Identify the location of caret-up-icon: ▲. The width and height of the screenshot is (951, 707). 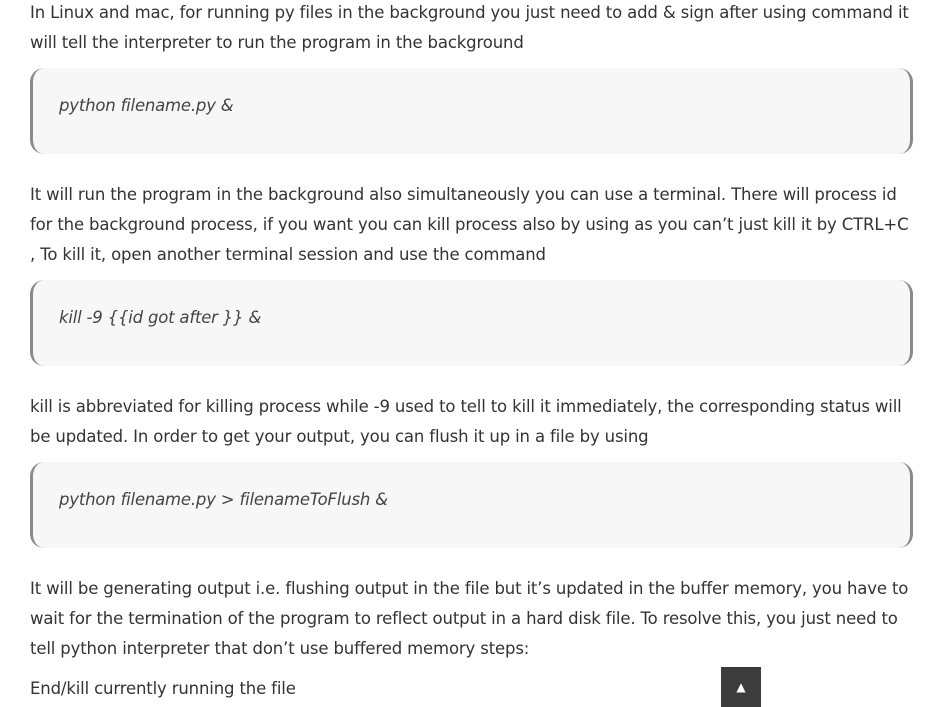
(741, 687).